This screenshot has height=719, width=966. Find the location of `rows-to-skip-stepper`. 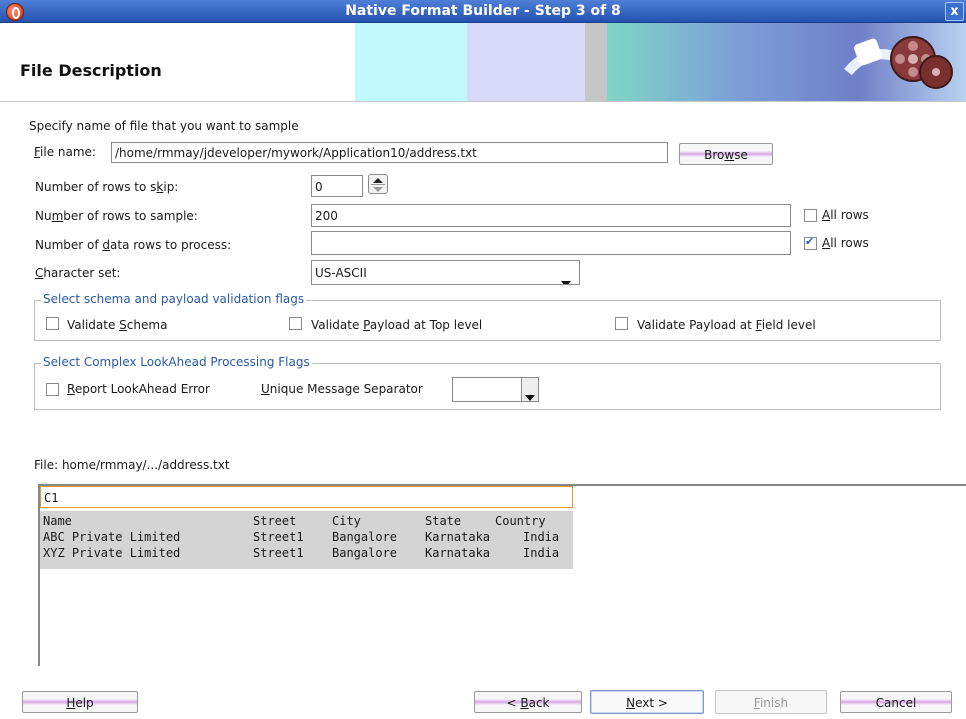

rows-to-skip-stepper is located at coordinates (378, 184).